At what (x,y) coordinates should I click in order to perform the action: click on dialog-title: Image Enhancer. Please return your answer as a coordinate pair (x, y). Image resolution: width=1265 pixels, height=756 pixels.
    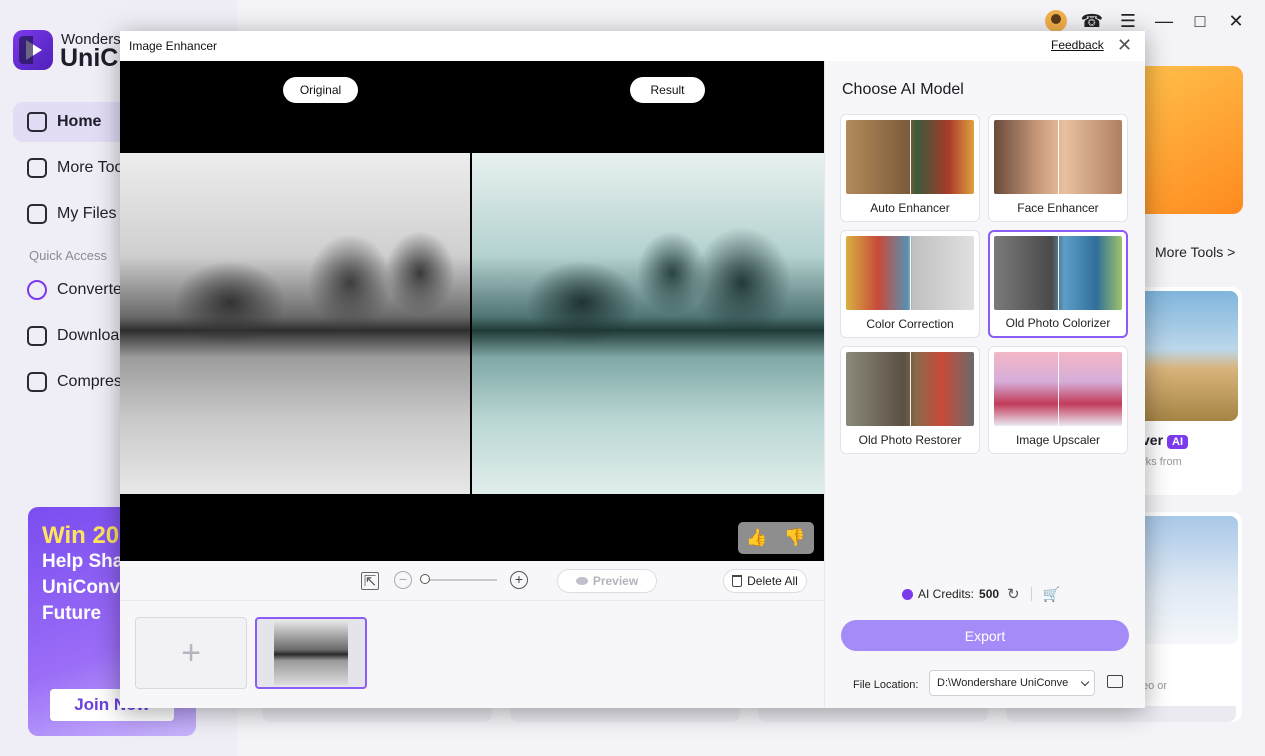
    Looking at the image, I should click on (173, 46).